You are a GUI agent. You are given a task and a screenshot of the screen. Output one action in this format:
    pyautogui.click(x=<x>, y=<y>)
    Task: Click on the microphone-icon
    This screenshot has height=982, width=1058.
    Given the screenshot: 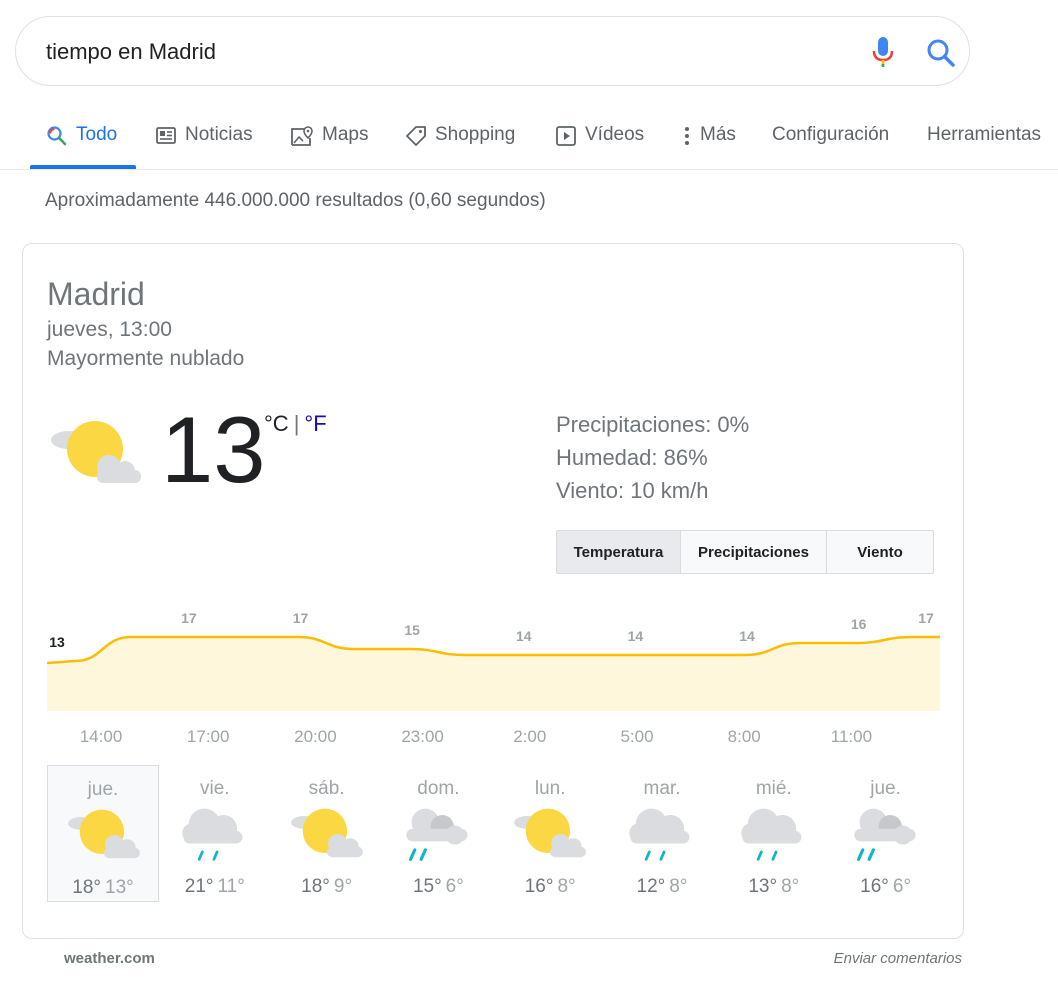 What is the action you would take?
    pyautogui.click(x=883, y=52)
    